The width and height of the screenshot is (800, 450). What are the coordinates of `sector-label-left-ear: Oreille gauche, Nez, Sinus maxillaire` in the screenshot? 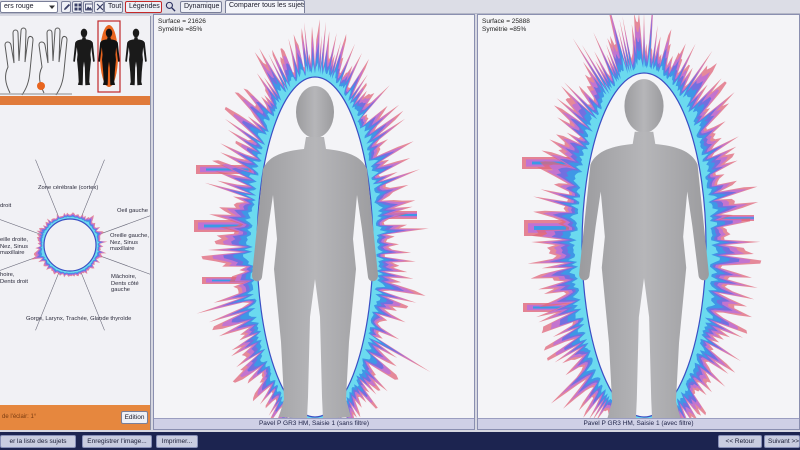 It's located at (129, 243).